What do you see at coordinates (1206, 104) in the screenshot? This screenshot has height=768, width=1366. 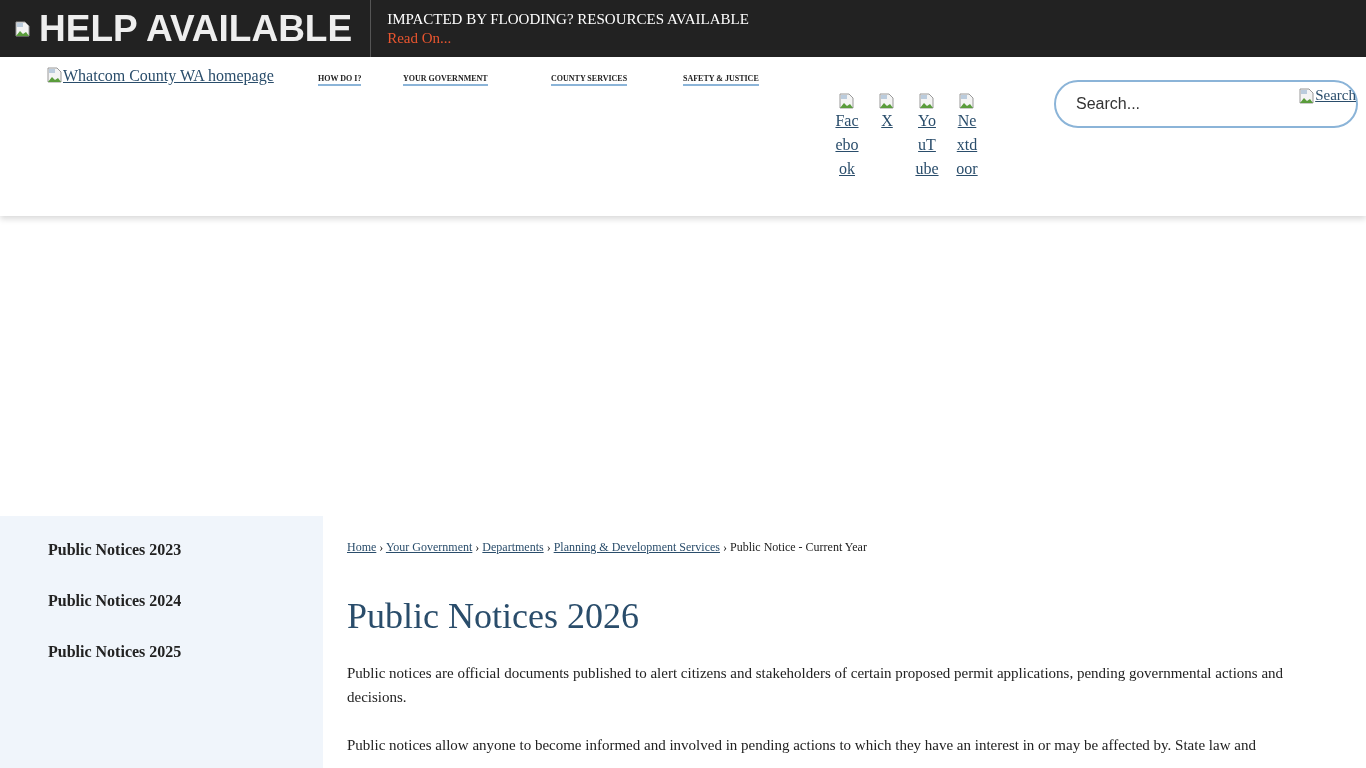 I see `search-field: Search... Search` at bounding box center [1206, 104].